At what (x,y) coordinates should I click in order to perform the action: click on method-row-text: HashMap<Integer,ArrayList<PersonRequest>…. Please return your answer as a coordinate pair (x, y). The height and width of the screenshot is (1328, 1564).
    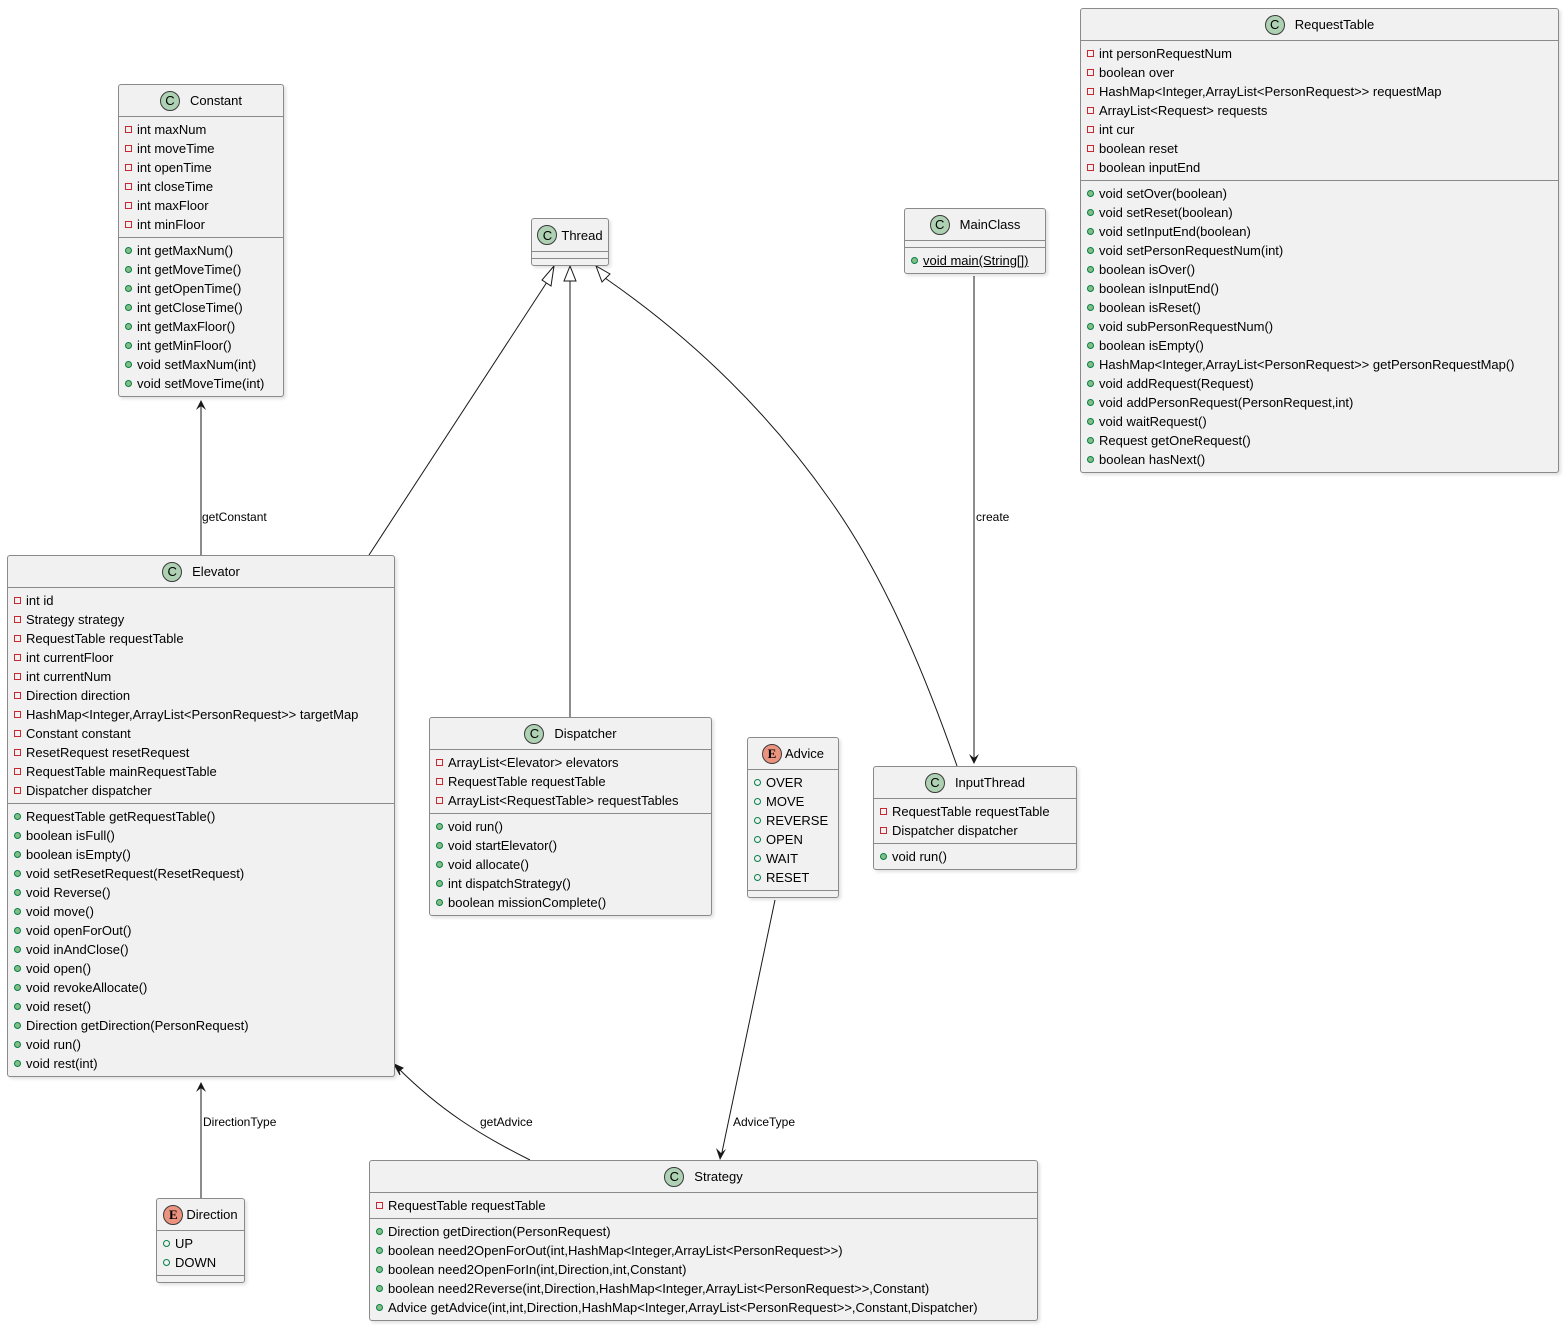
    Looking at the image, I should click on (1307, 364).